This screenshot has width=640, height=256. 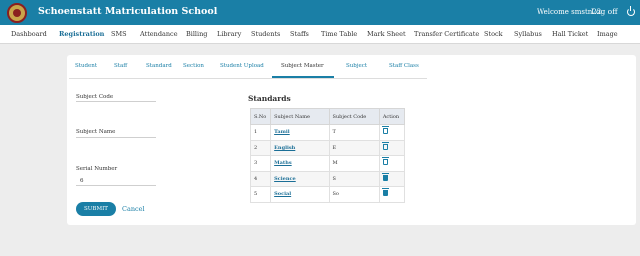 What do you see at coordinates (260, 163) in the screenshot?
I see `sno-cell: 3` at bounding box center [260, 163].